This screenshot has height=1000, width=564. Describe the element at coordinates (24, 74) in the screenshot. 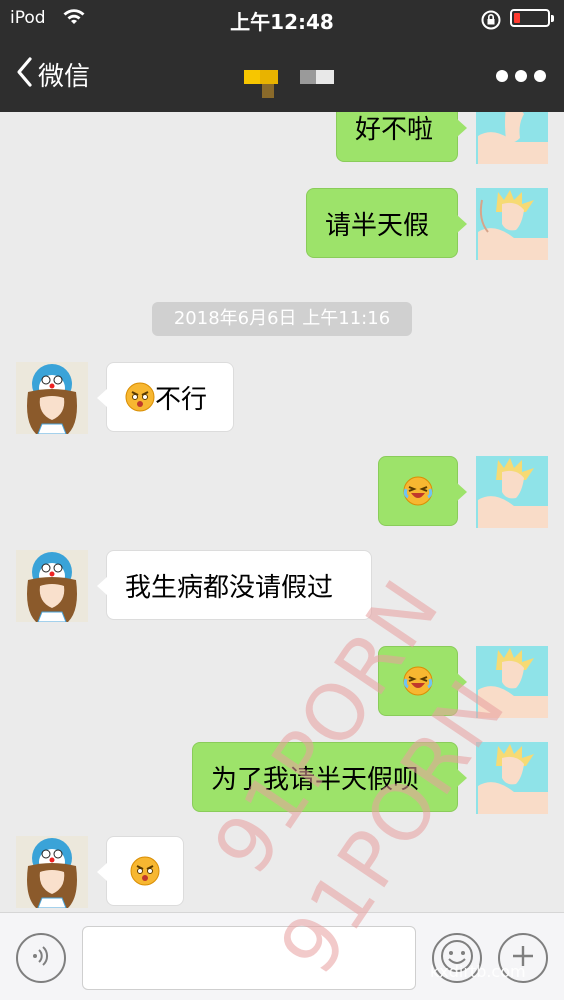

I see `chevron-left-icon` at that location.